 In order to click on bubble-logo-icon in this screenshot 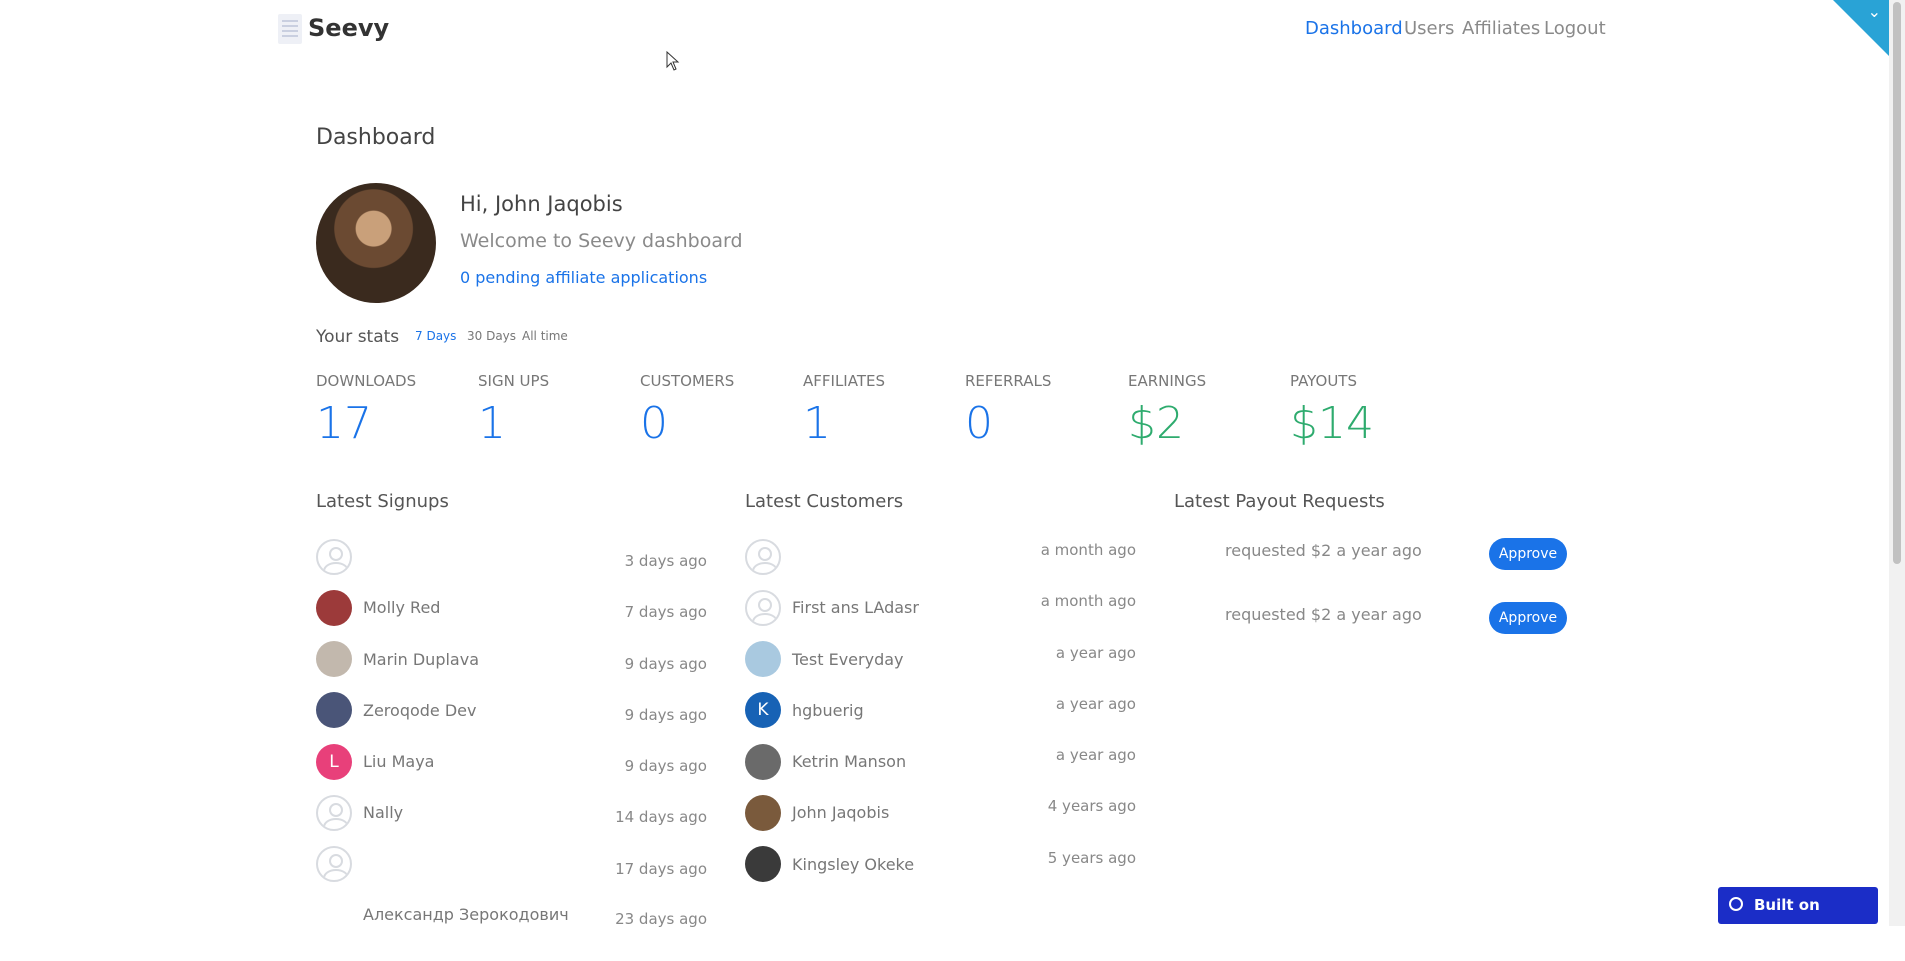, I will do `click(1736, 904)`.